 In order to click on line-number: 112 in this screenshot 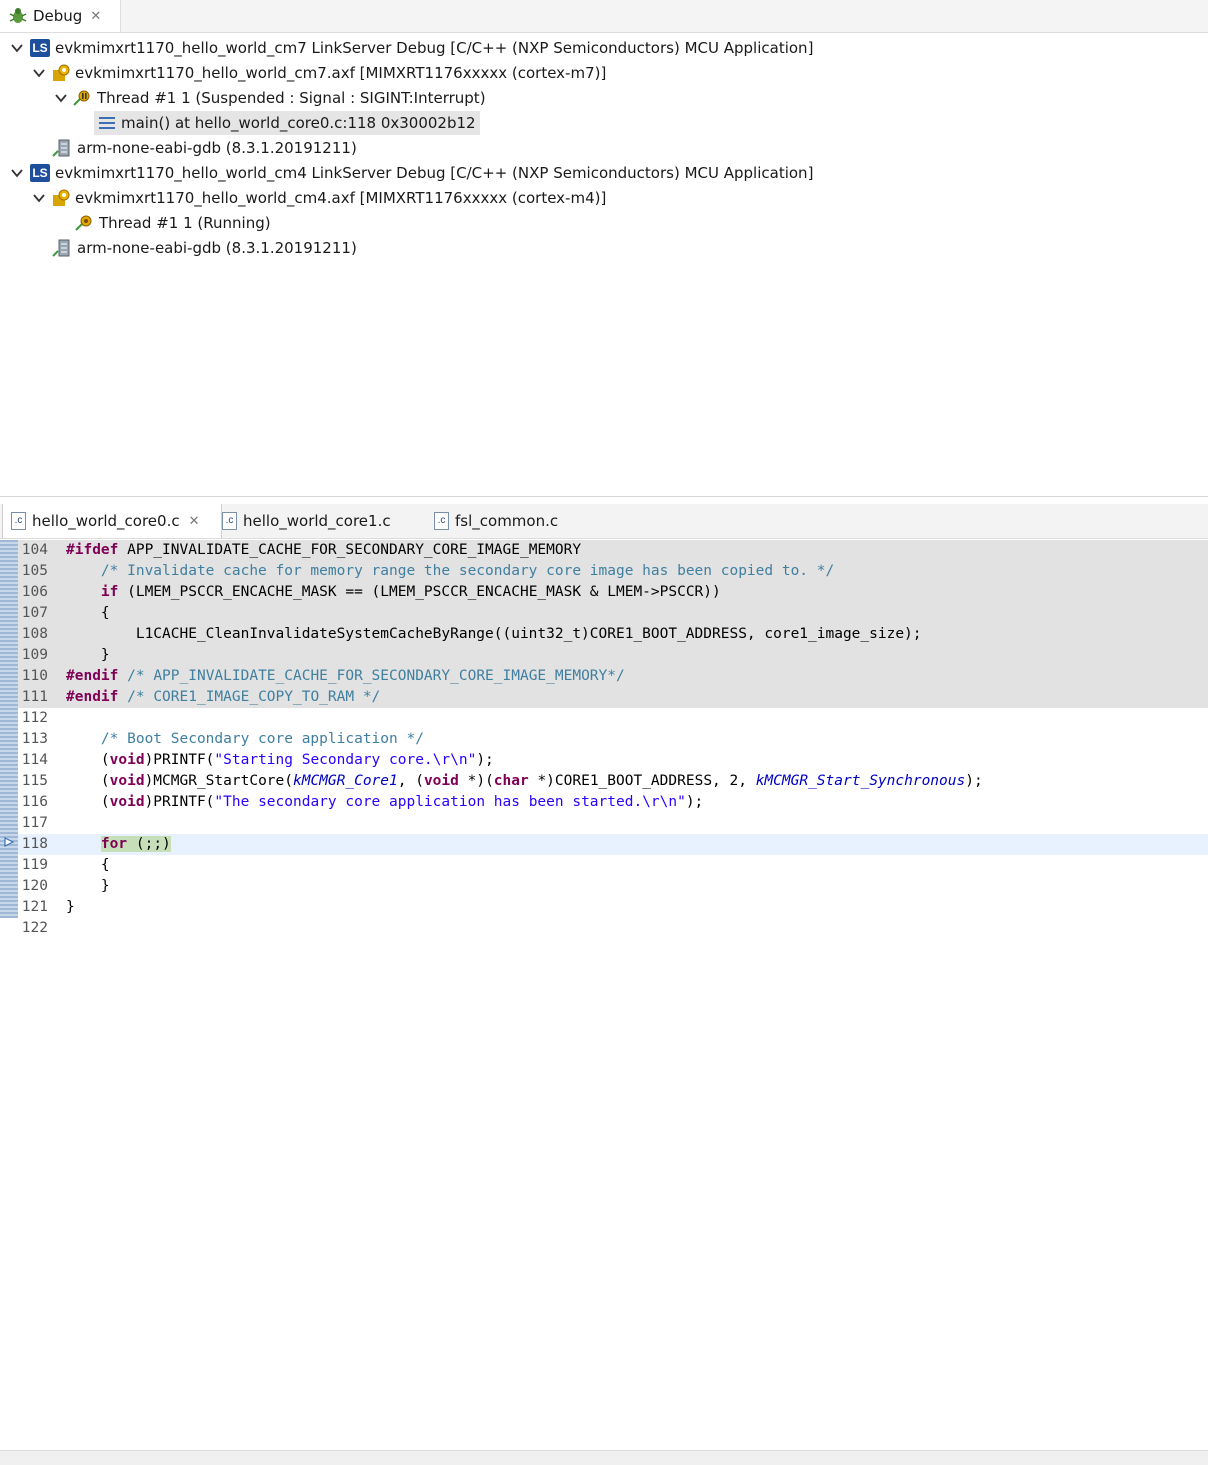, I will do `click(34, 718)`.